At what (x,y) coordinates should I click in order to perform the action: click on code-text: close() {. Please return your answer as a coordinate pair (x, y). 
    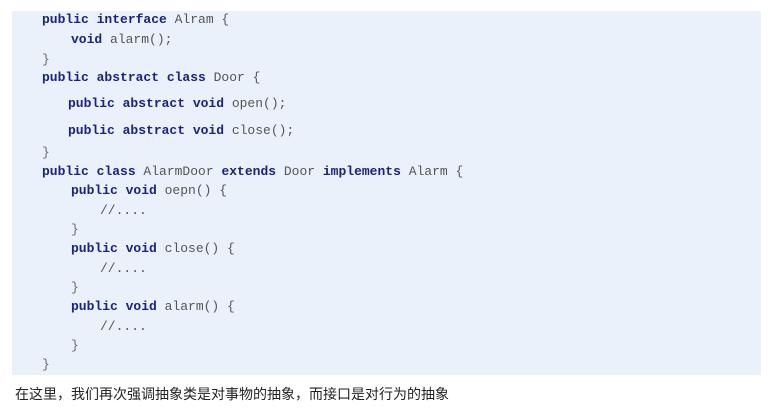
    Looking at the image, I should click on (195, 248).